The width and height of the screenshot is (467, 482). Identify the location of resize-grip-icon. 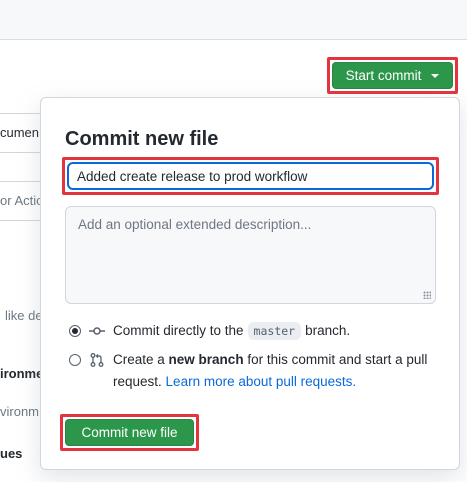
(427, 295).